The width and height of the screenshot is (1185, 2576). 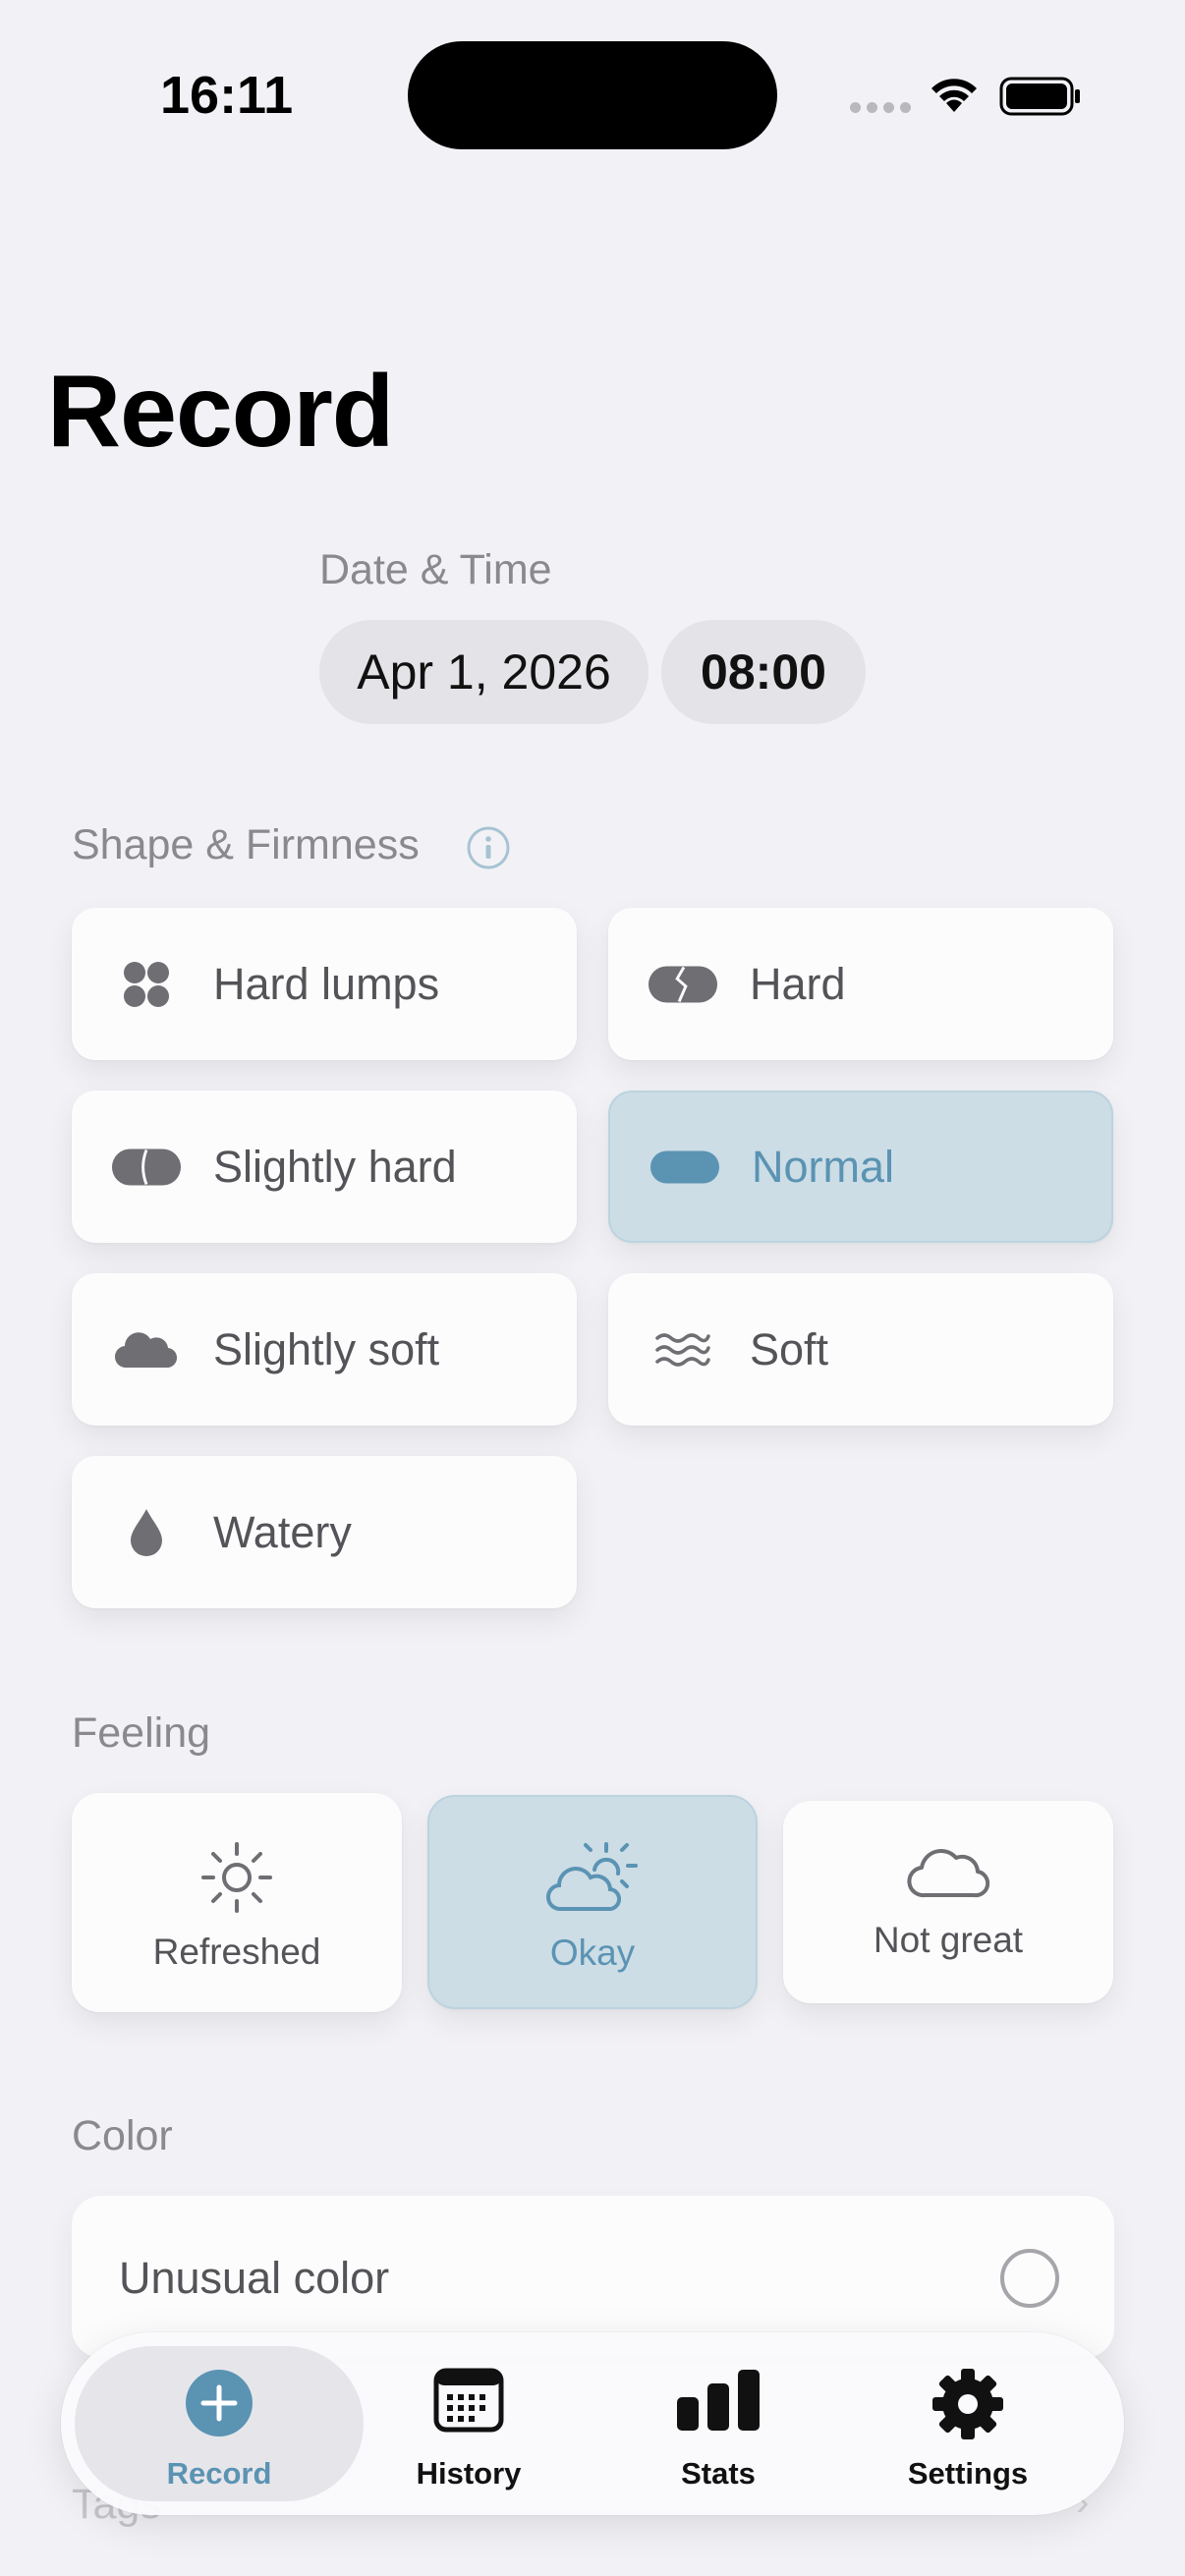 I want to click on feeling-option-not-great: Not great, so click(x=948, y=1902).